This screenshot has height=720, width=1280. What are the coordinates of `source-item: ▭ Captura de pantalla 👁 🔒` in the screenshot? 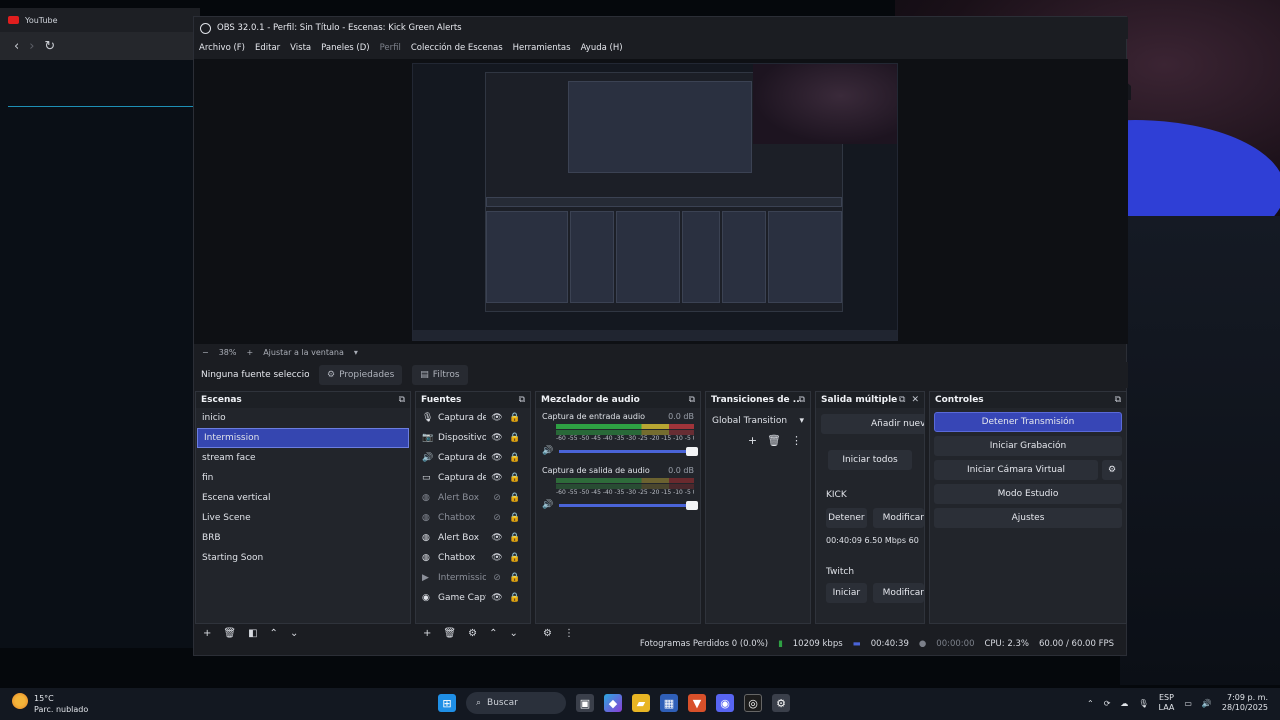 It's located at (473, 478).